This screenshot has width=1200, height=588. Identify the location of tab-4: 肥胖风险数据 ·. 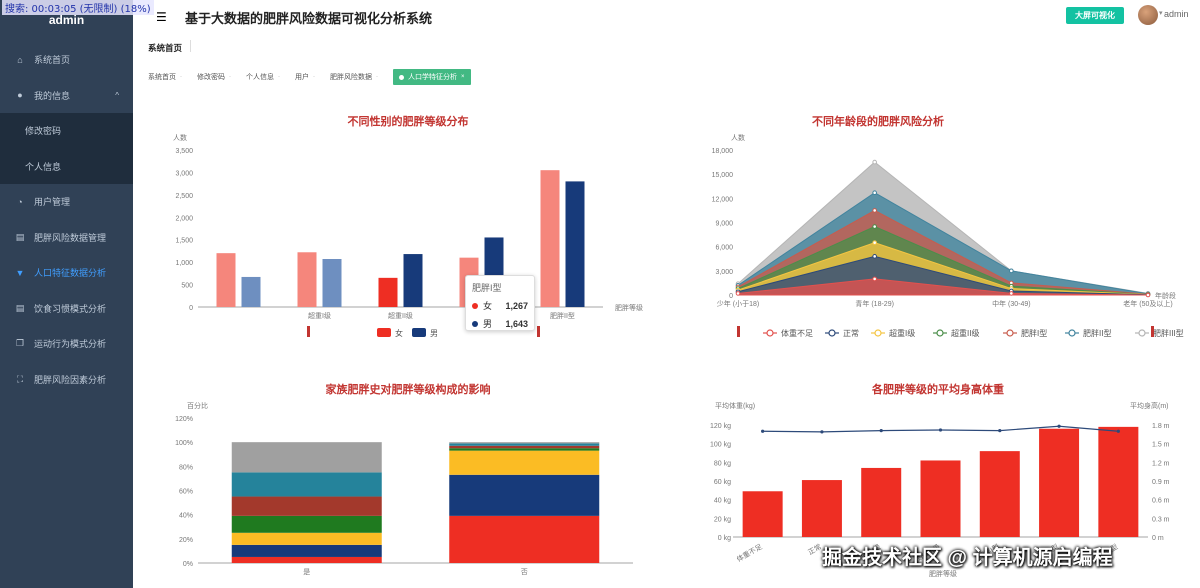
(354, 77).